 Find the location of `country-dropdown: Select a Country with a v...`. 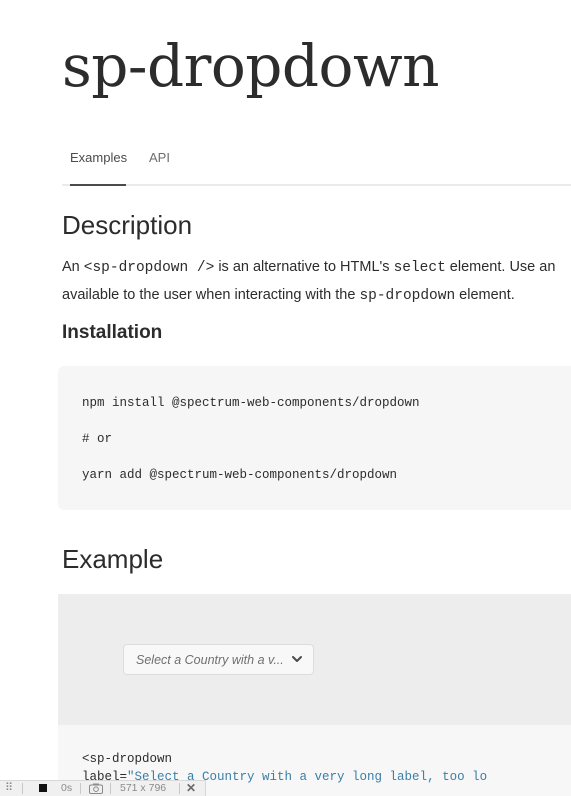

country-dropdown: Select a Country with a v... is located at coordinates (218, 659).